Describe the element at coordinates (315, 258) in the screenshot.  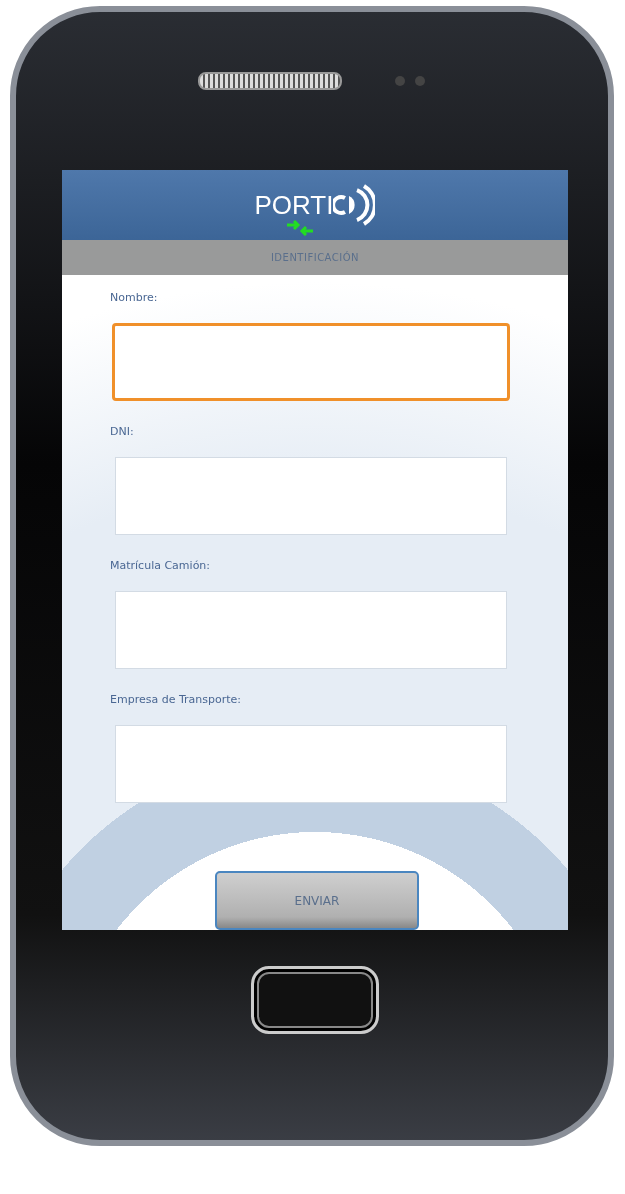
I see `screen-title: IDENTIFICACIÓN` at that location.